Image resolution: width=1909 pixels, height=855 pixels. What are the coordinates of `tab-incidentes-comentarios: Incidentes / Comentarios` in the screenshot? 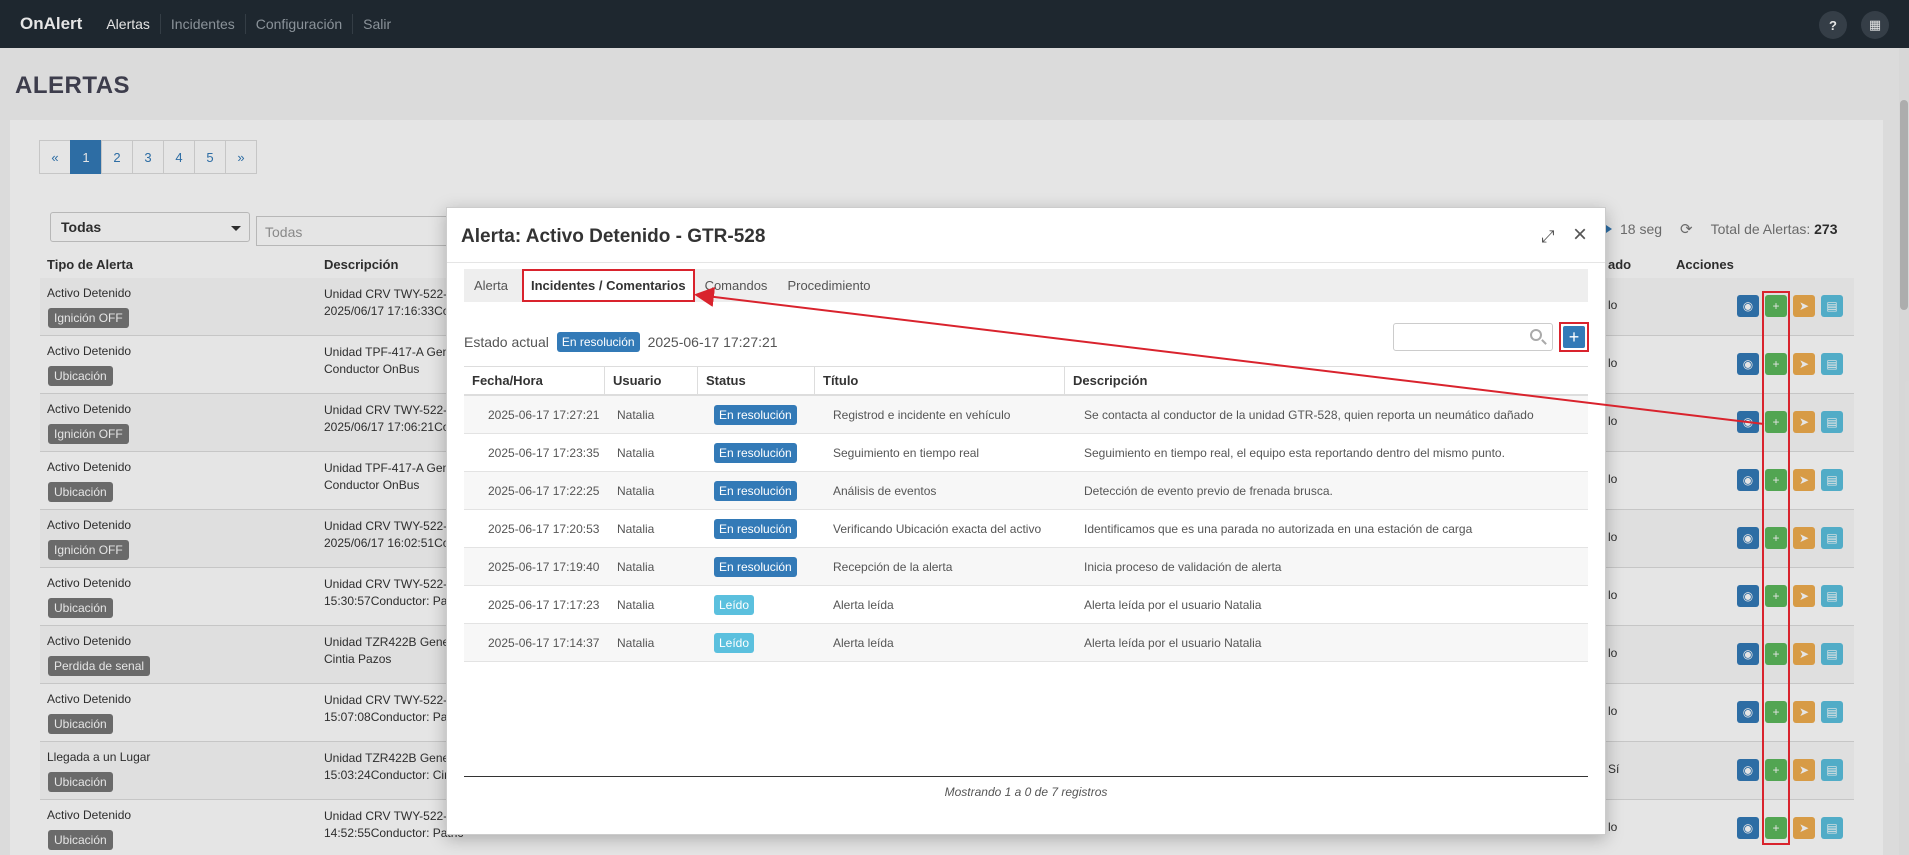 It's located at (608, 285).